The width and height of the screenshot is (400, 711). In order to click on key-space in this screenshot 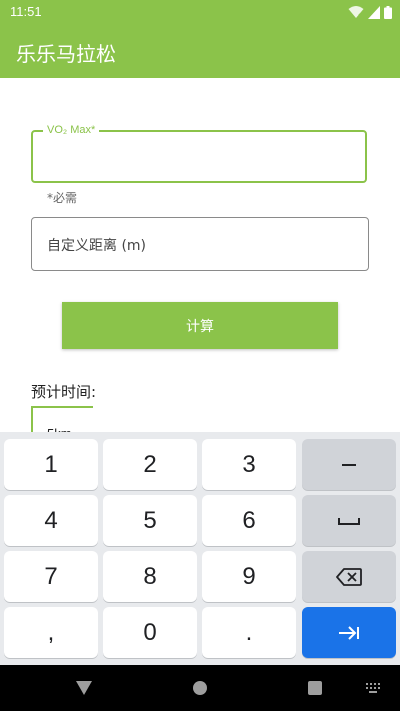, I will do `click(349, 520)`.